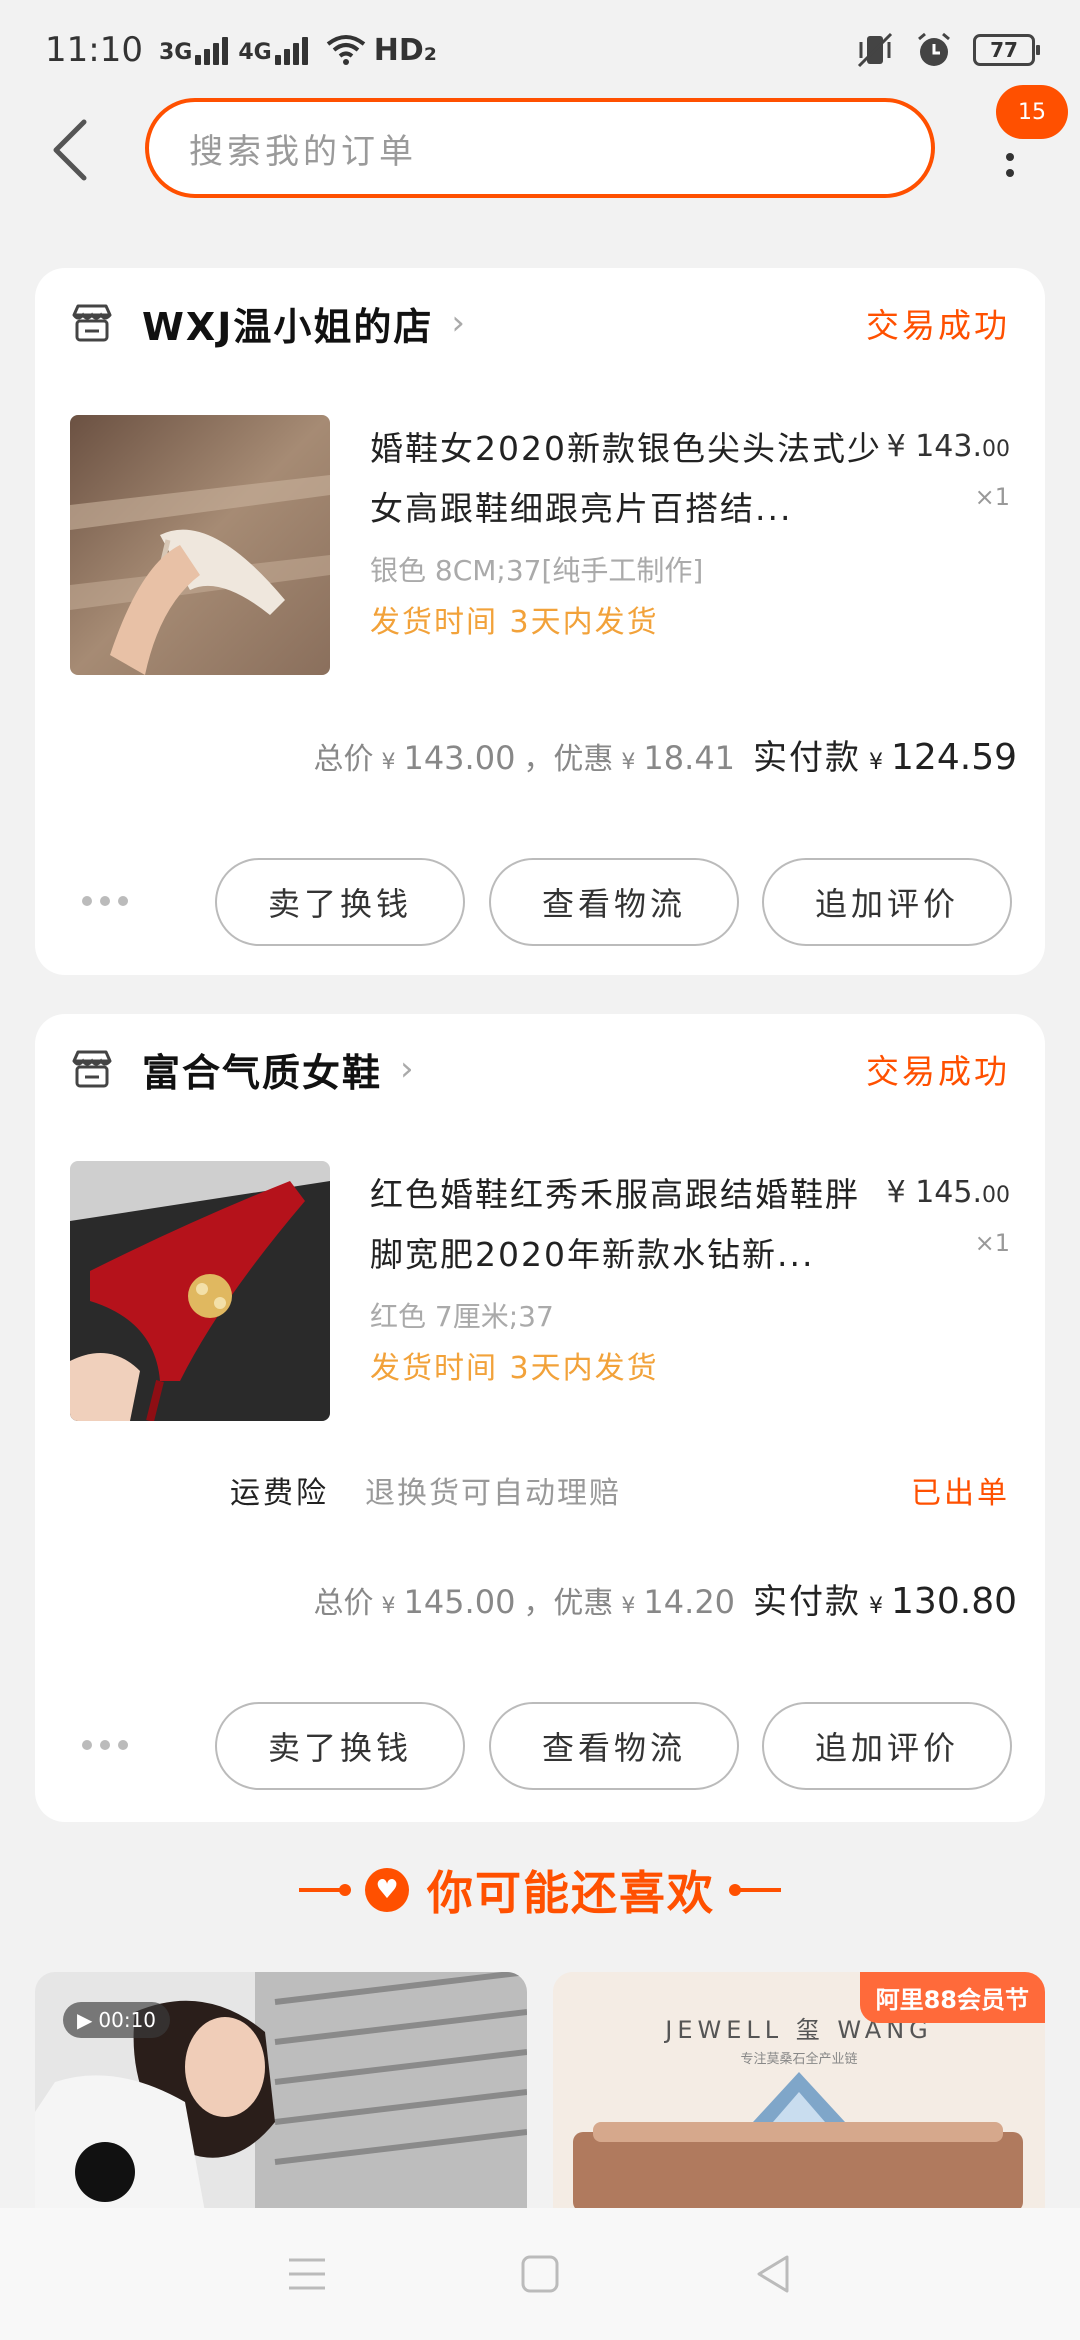 The image size is (1080, 2340). Describe the element at coordinates (273, 50) in the screenshot. I see `signal-icon-2: 4G` at that location.